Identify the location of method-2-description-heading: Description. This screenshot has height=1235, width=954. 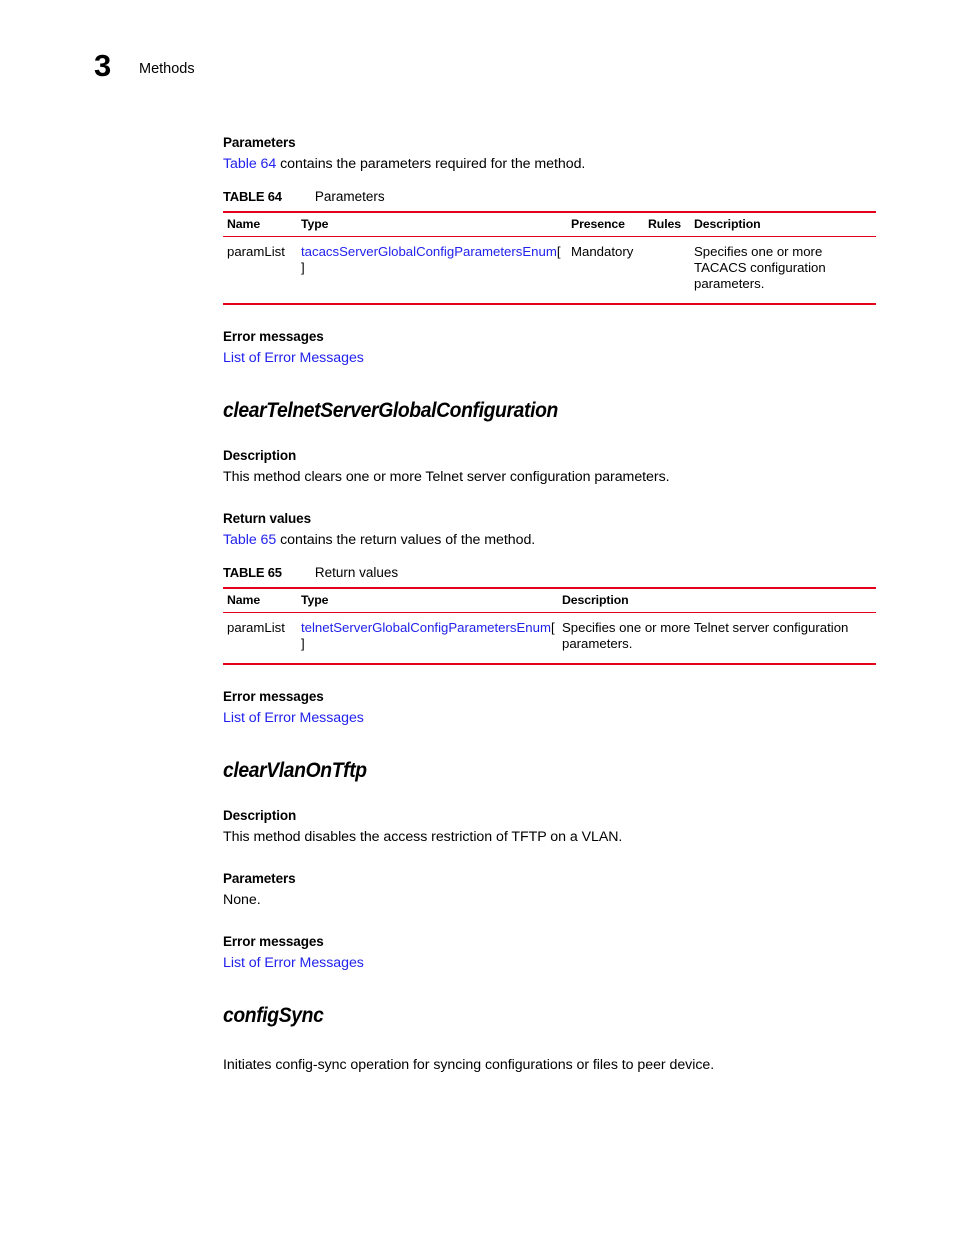
(260, 815).